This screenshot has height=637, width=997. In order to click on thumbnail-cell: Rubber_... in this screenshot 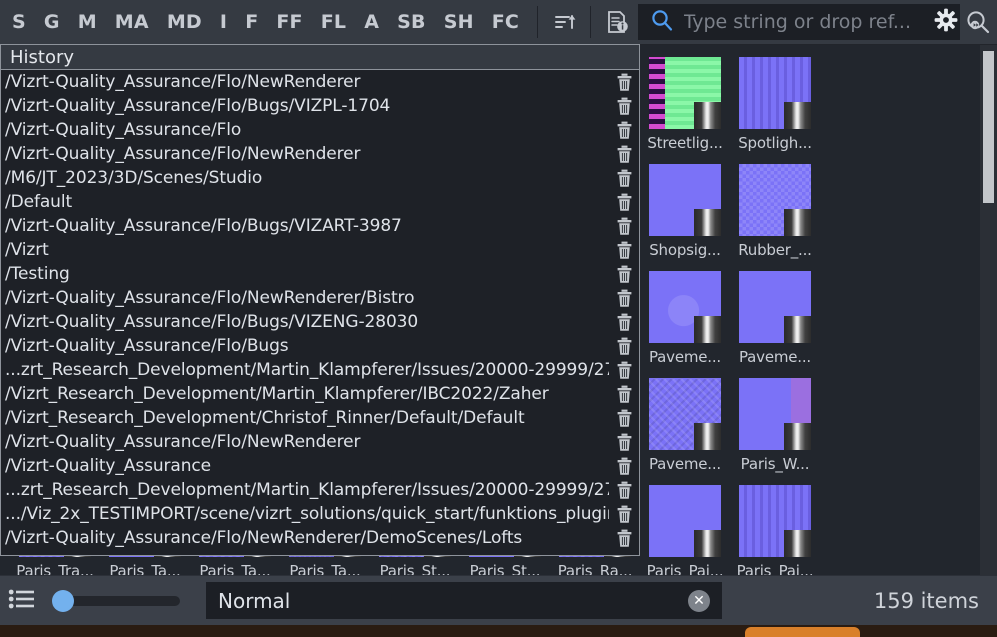, I will do `click(775, 211)`.